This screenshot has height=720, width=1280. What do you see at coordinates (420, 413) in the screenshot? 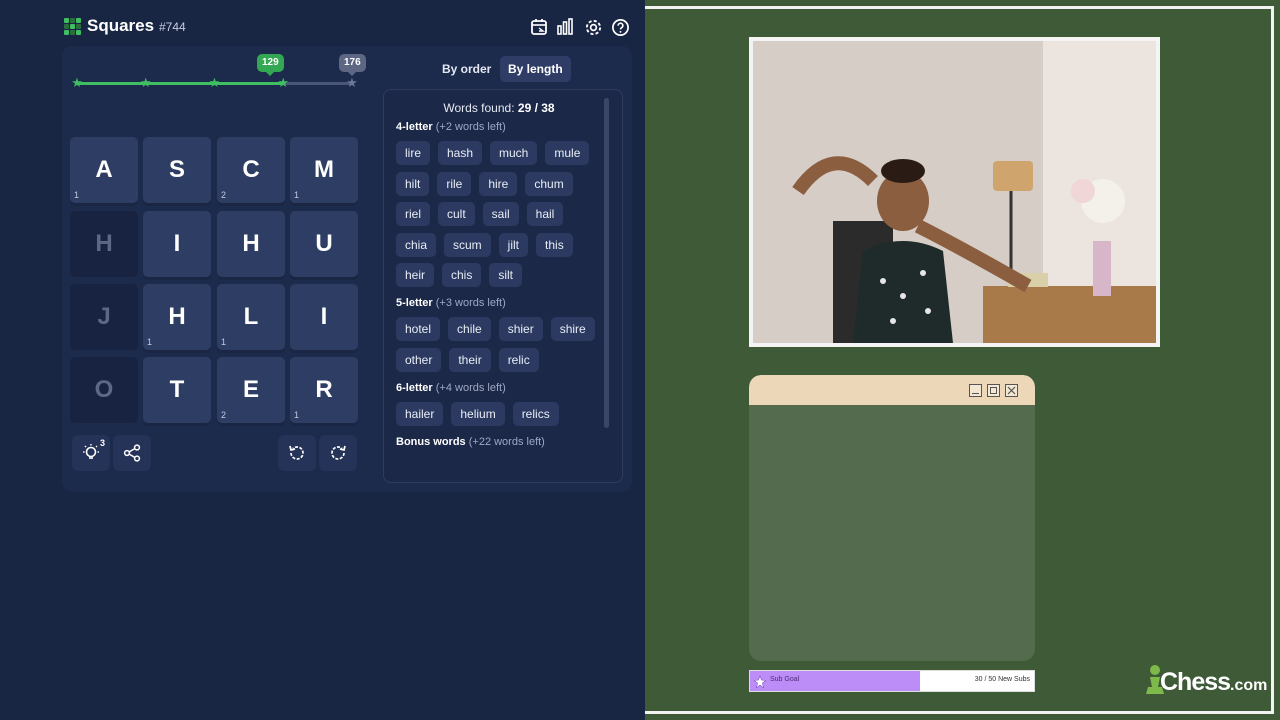
I see `word-chip: hailer` at bounding box center [420, 413].